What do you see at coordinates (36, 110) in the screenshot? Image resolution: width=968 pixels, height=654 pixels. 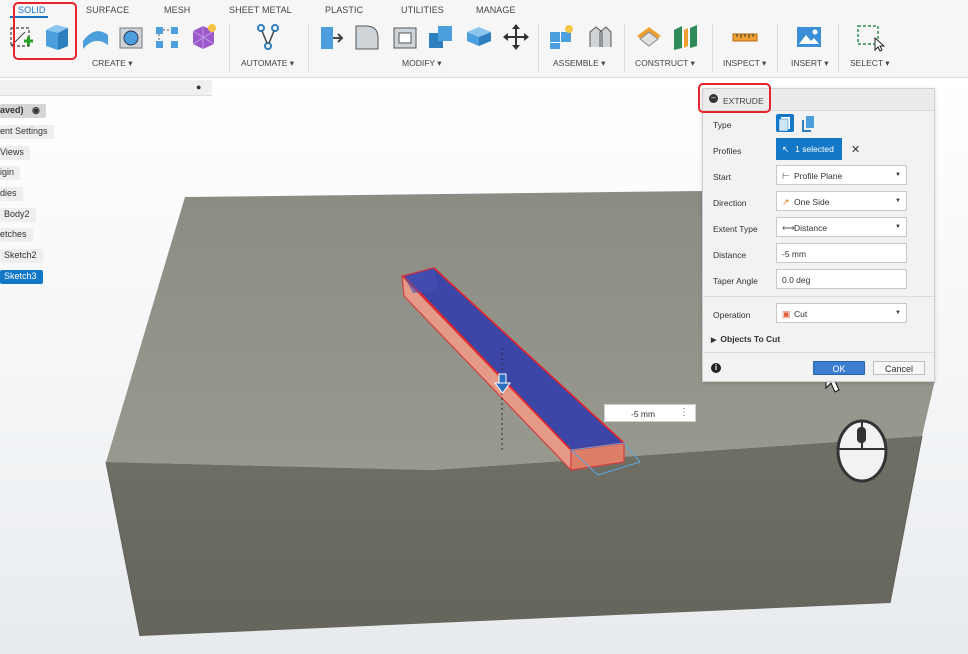 I see `active-radio-icon: ◉` at bounding box center [36, 110].